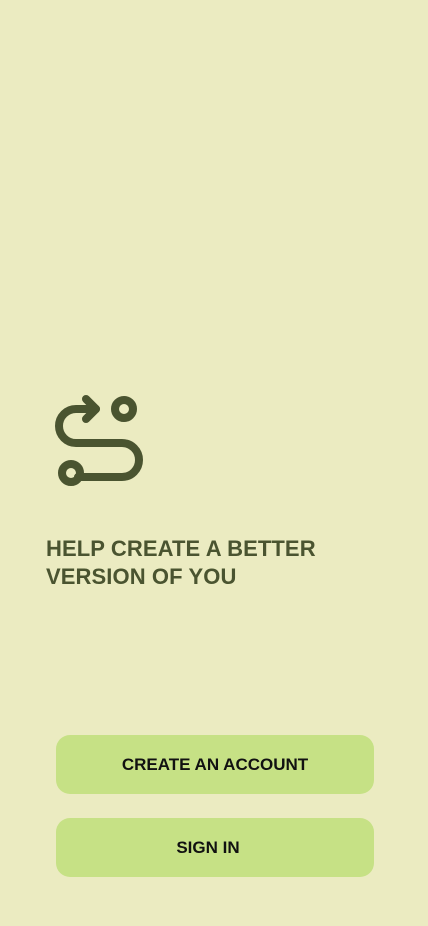 This screenshot has width=428, height=926. I want to click on create-account-button: CREATE AN ACCOUNT, so click(215, 764).